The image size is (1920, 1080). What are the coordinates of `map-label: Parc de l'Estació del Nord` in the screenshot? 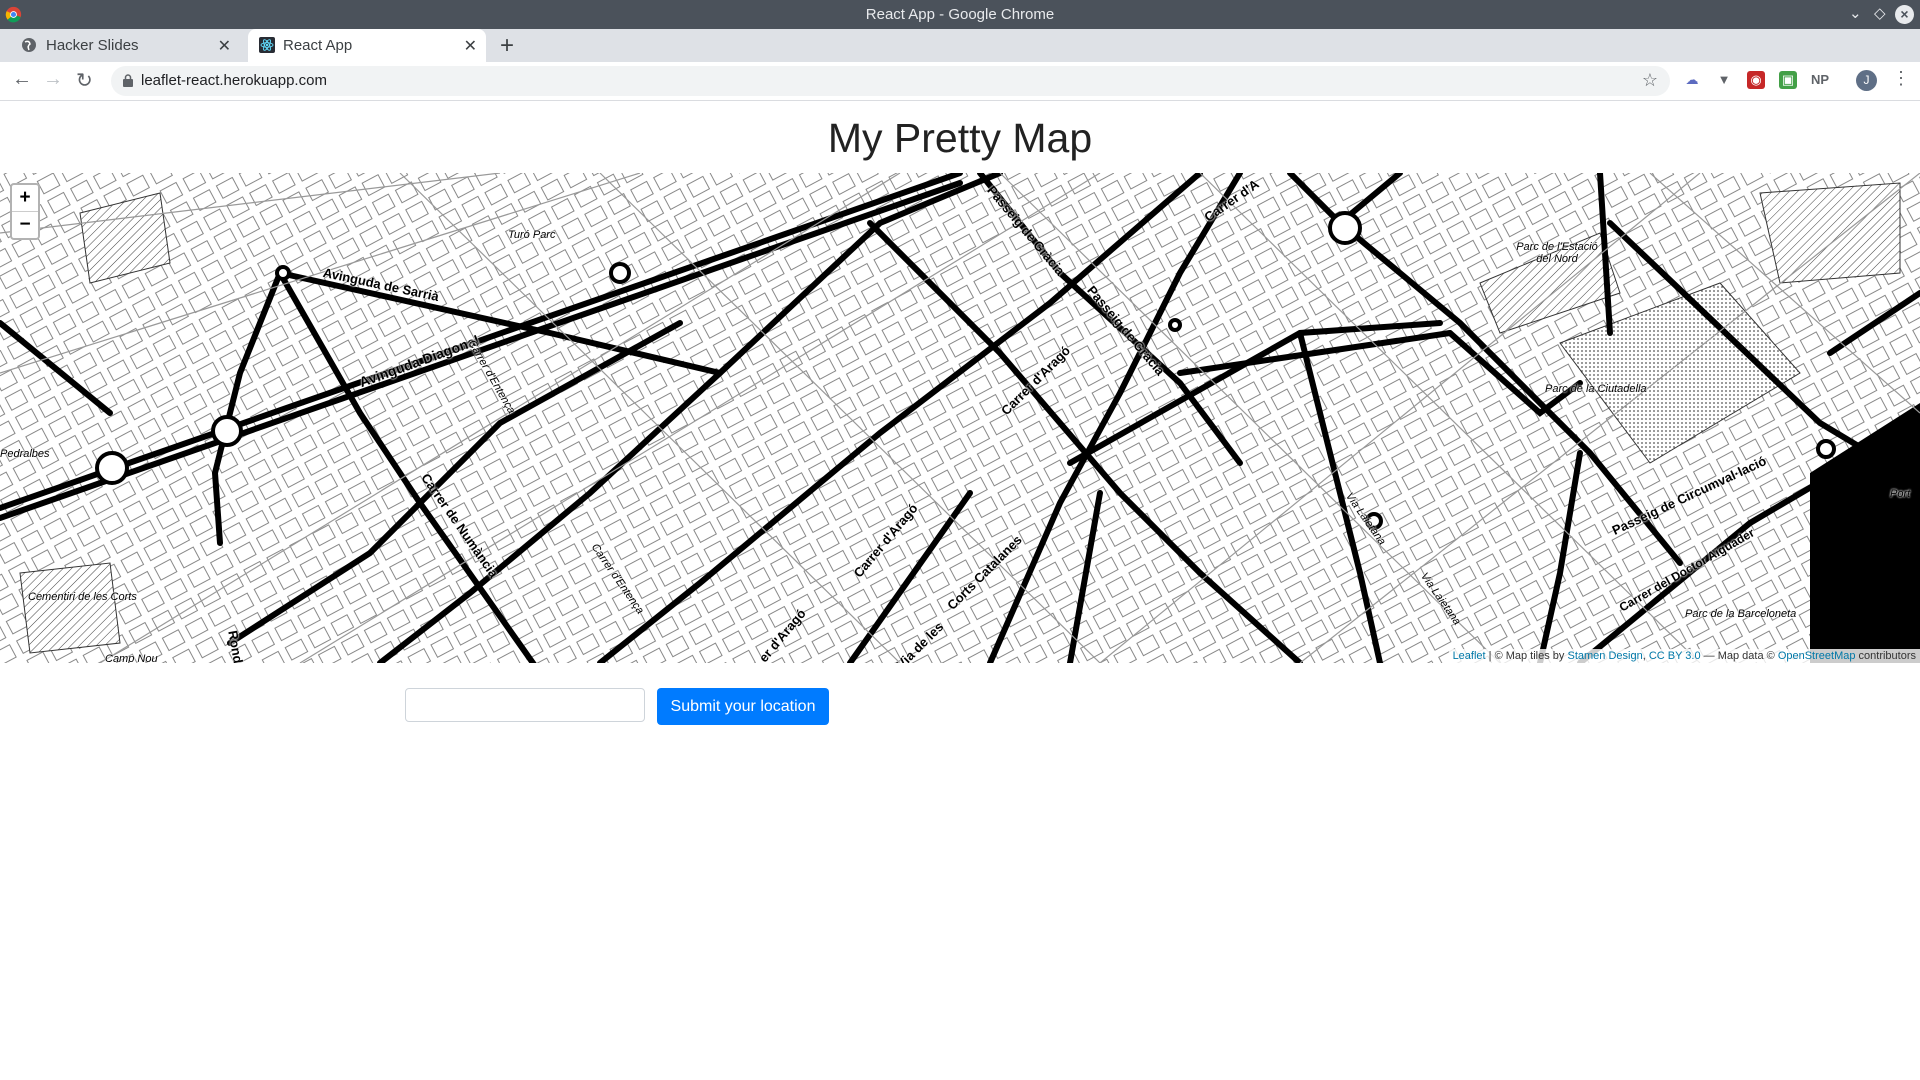 It's located at (1557, 253).